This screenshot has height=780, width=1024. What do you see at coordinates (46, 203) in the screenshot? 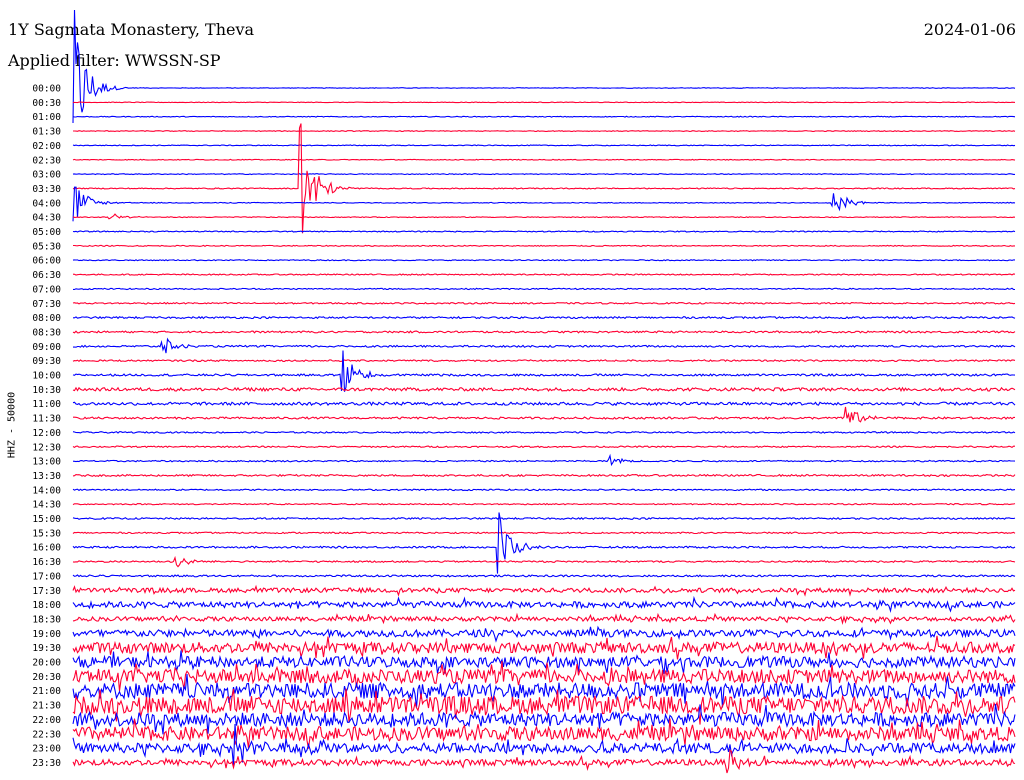
I see `time-label: 04:00` at bounding box center [46, 203].